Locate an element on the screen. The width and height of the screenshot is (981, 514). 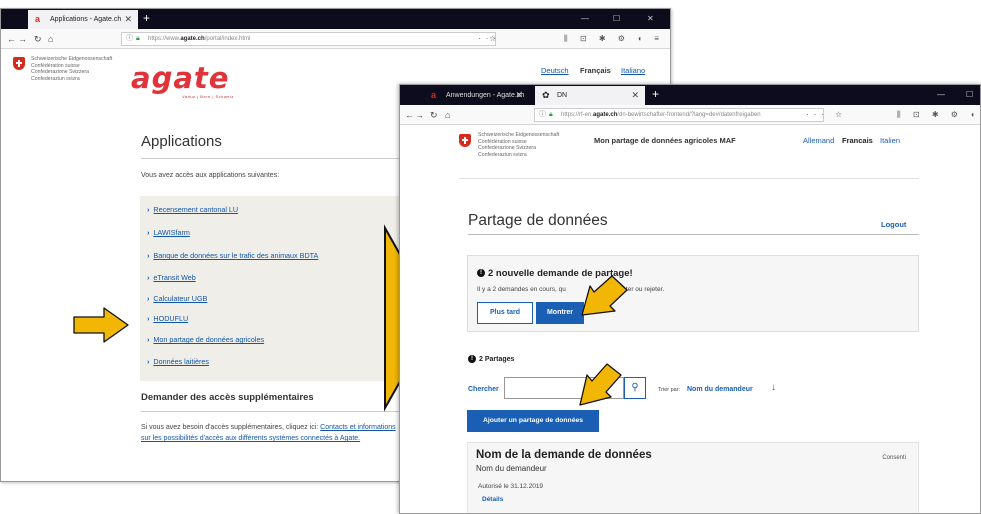
annotation-overlay-front is located at coordinates (350, 340).